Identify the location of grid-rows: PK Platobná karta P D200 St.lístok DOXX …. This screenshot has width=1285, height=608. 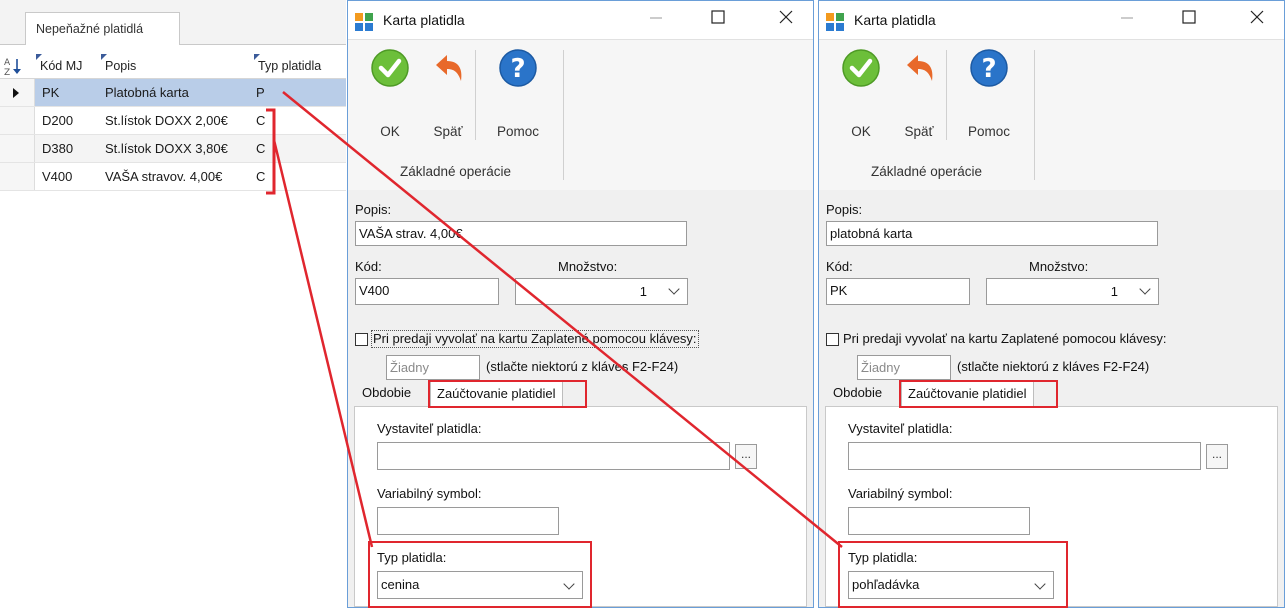
(173, 135).